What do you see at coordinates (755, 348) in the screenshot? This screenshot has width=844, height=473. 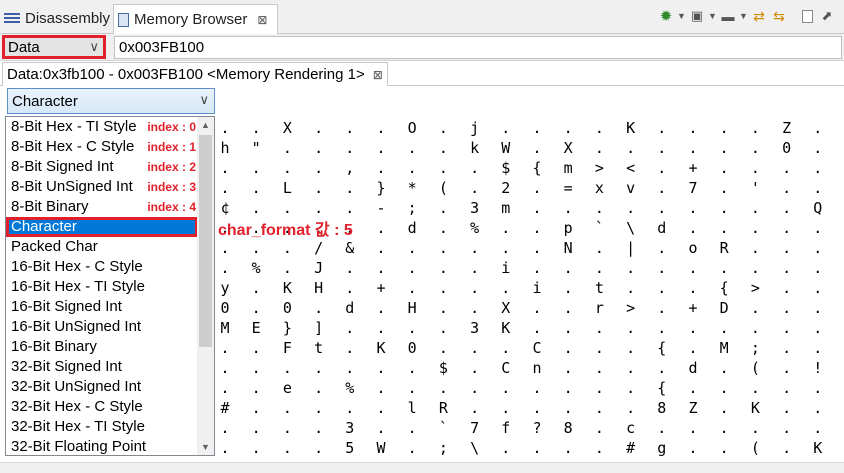 I see `memory-cell: ;` at bounding box center [755, 348].